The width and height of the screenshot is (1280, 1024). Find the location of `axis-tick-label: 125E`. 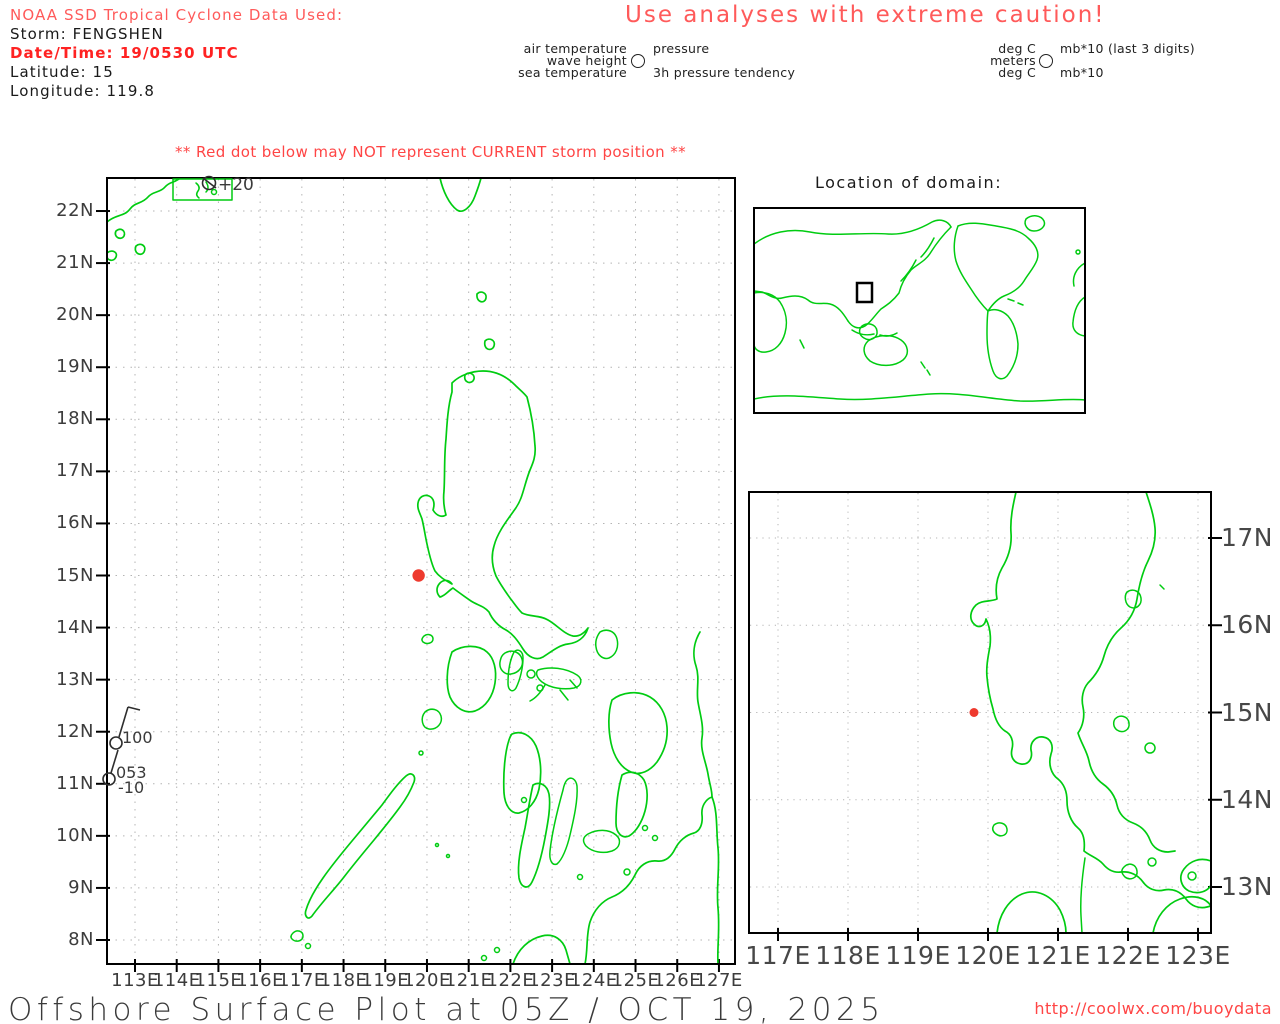

axis-tick-label: 125E is located at coordinates (635, 980).